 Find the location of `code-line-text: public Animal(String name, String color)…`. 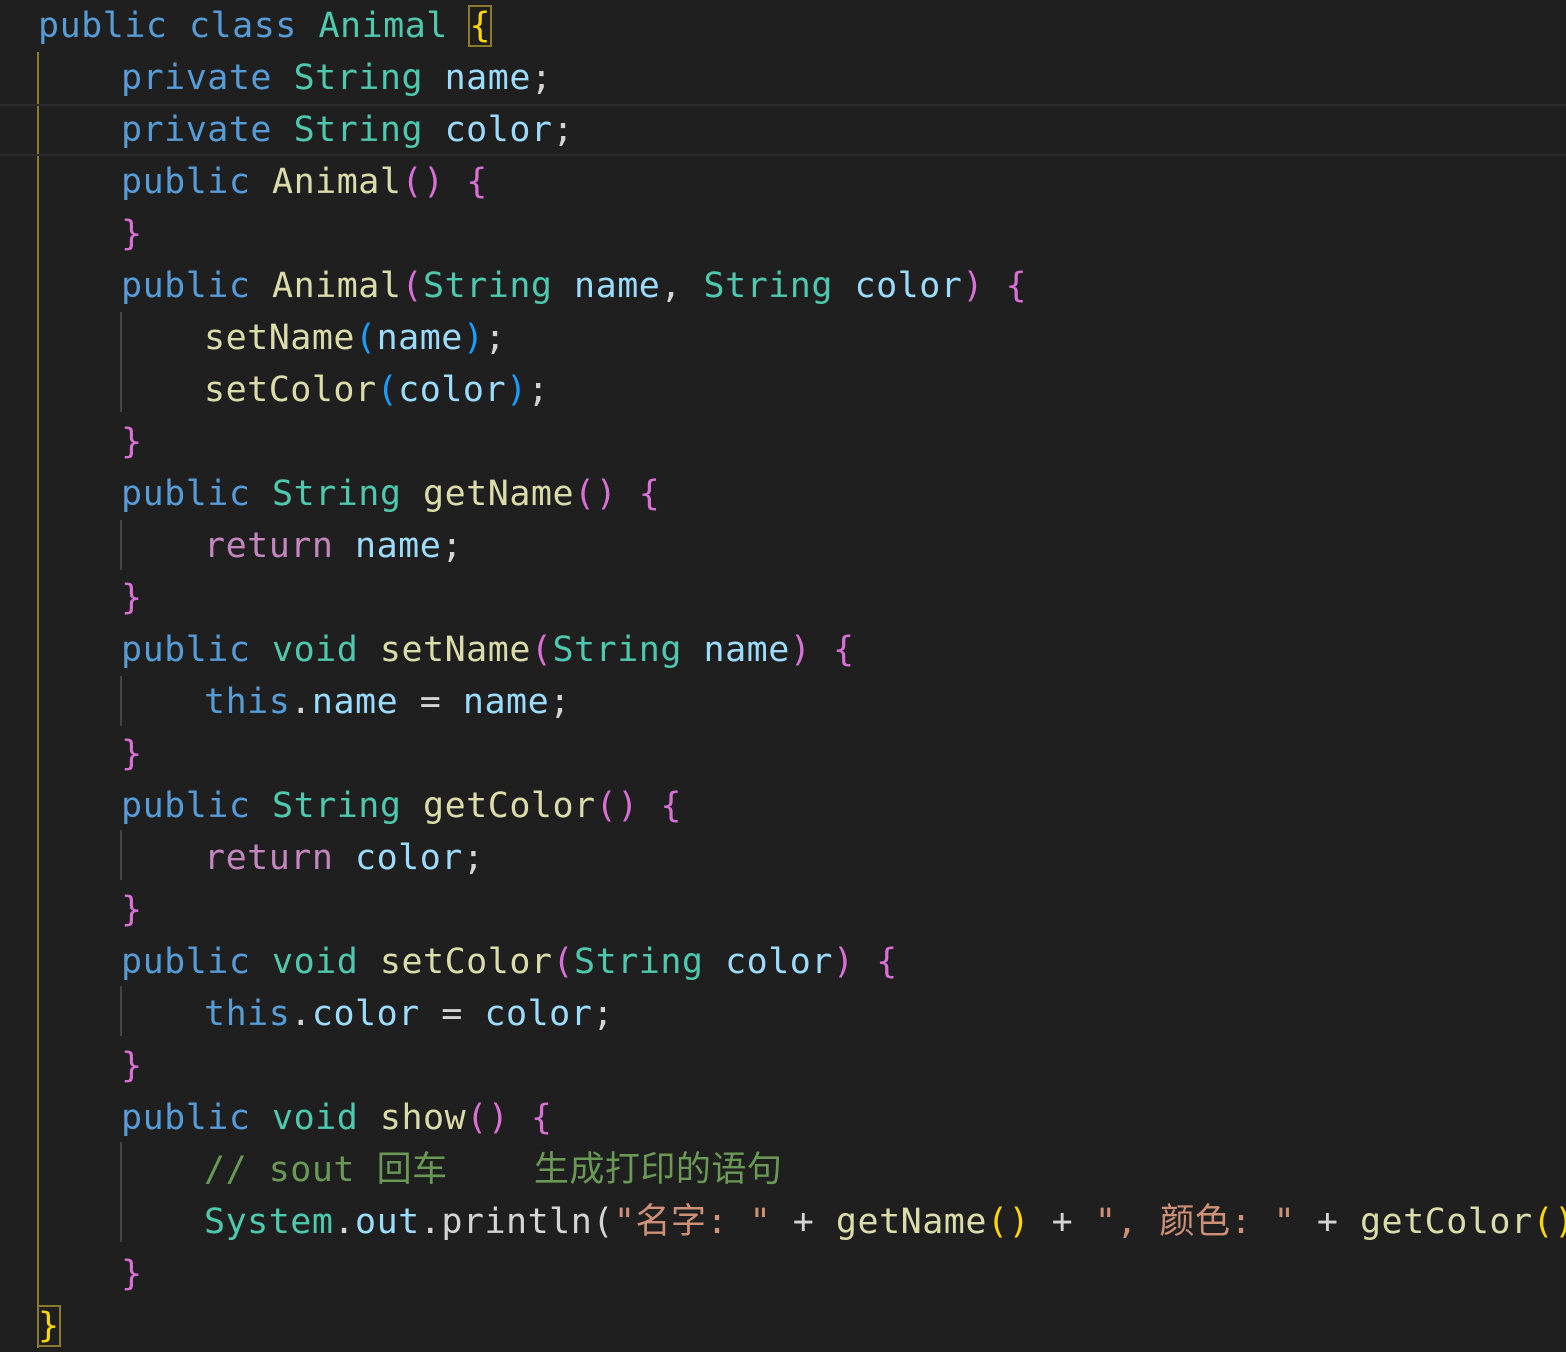

code-line-text: public Animal(String name, String color)… is located at coordinates (574, 286).